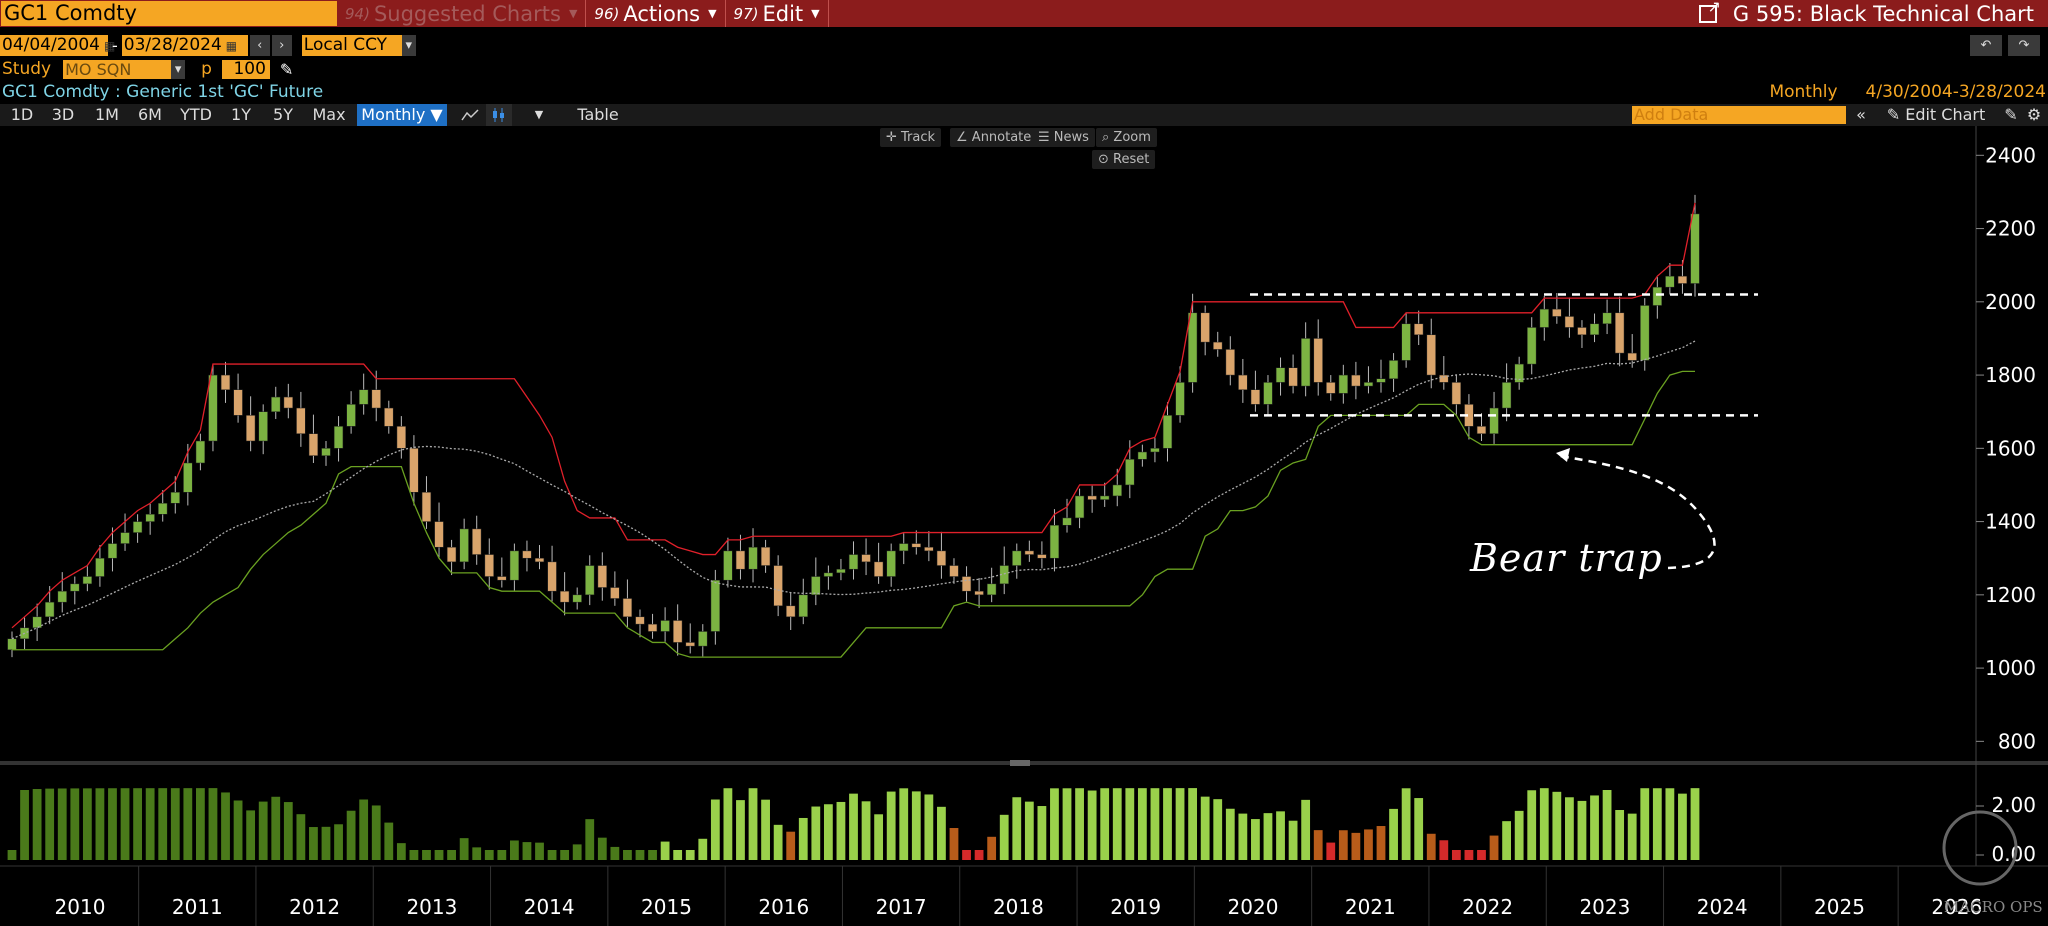 The width and height of the screenshot is (2048, 926). What do you see at coordinates (241, 115) in the screenshot?
I see `period-1y: 1Y` at bounding box center [241, 115].